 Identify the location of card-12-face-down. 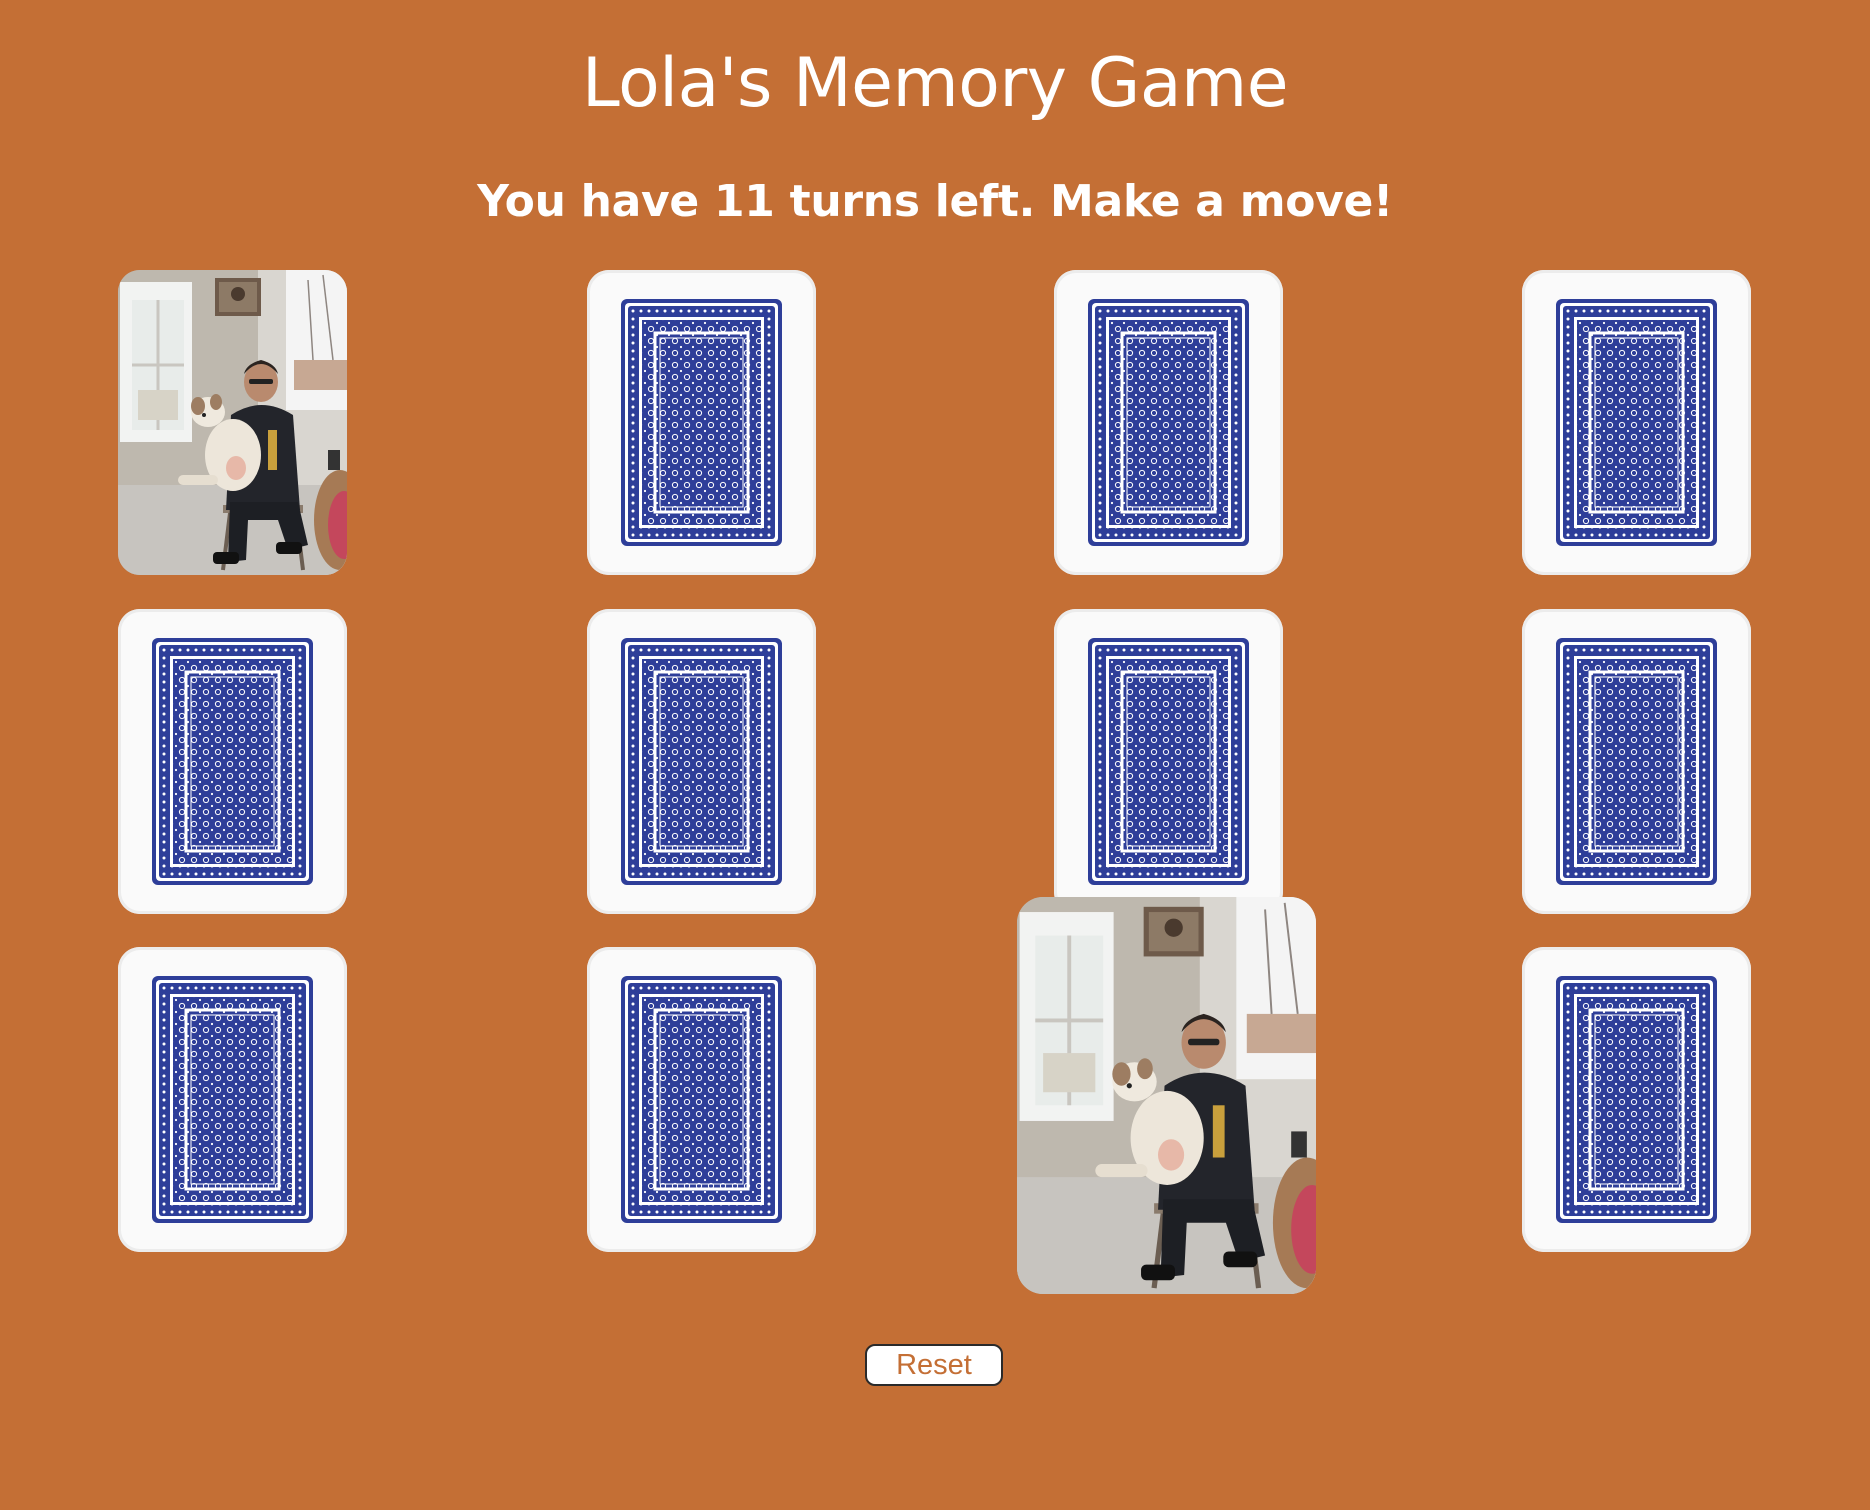
(1636, 1099).